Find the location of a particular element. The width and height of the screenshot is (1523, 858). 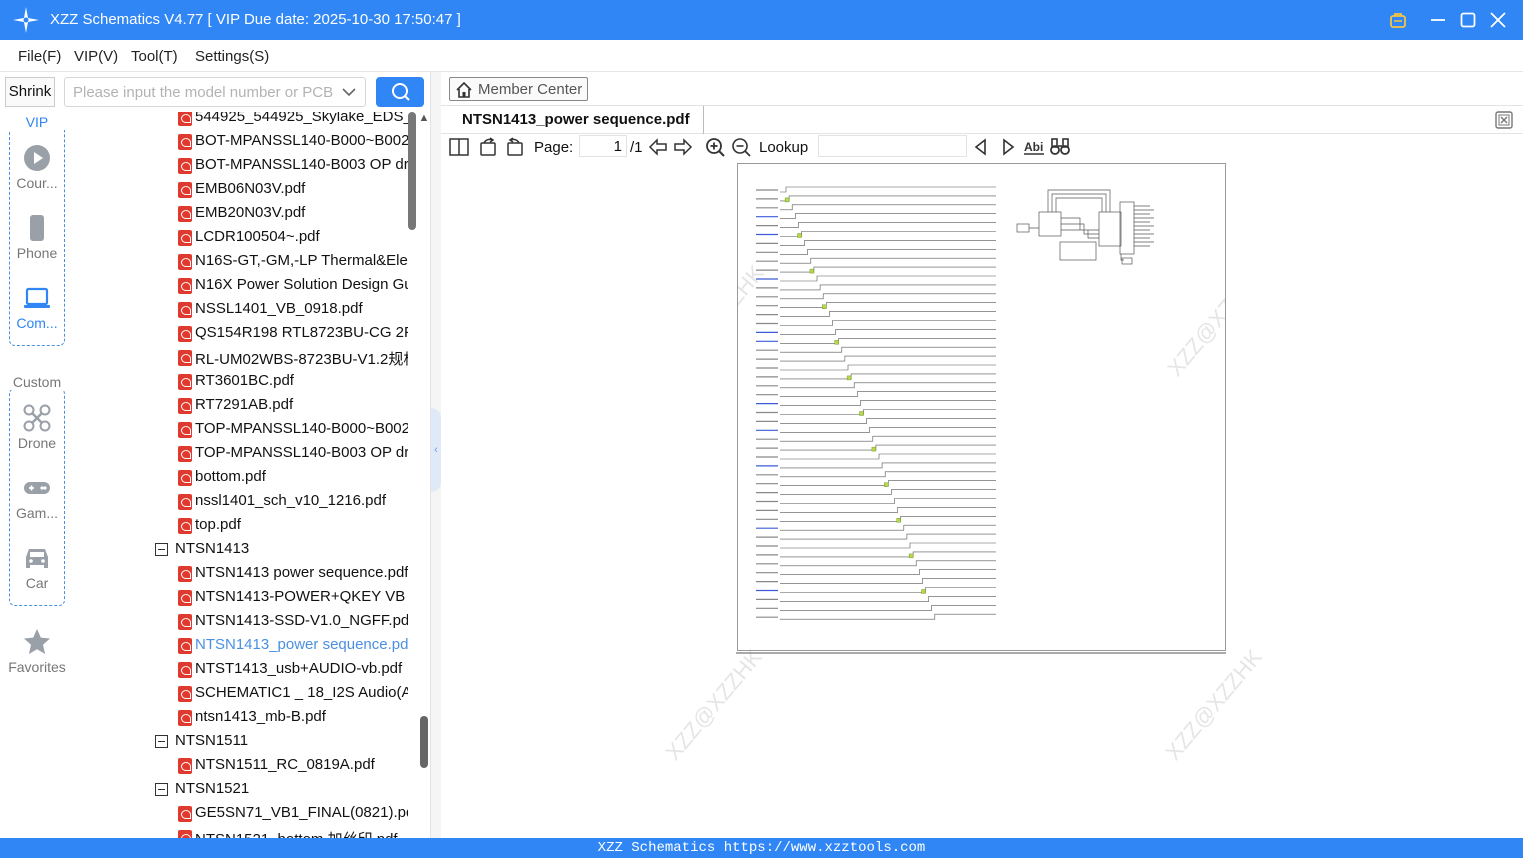

tree-file: BOT-MPANSSL140-B003 OP dra is located at coordinates (241, 166).